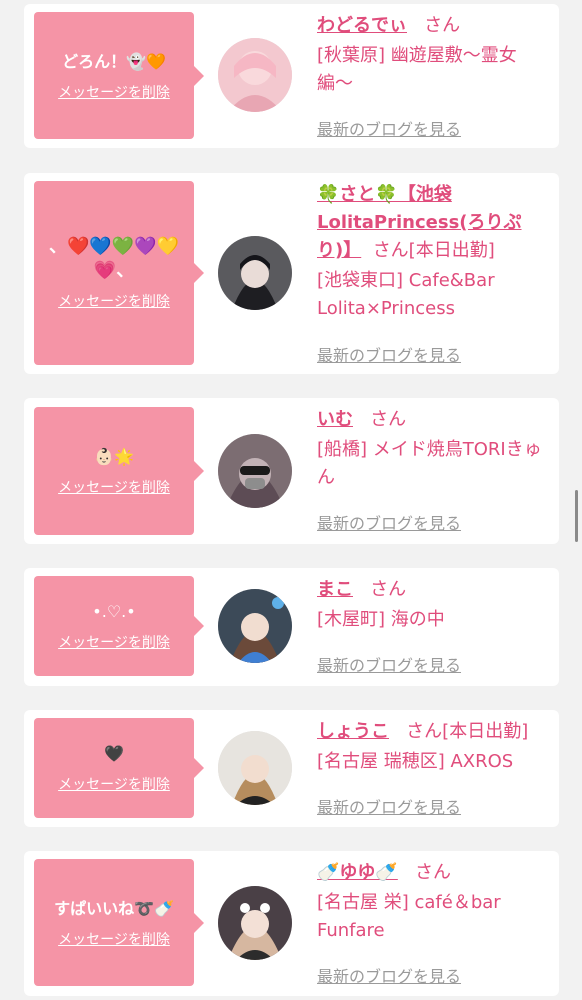  Describe the element at coordinates (119, 922) in the screenshot. I see `message-bubble: すぱいいね➰🍼 メッセージを削除` at that location.